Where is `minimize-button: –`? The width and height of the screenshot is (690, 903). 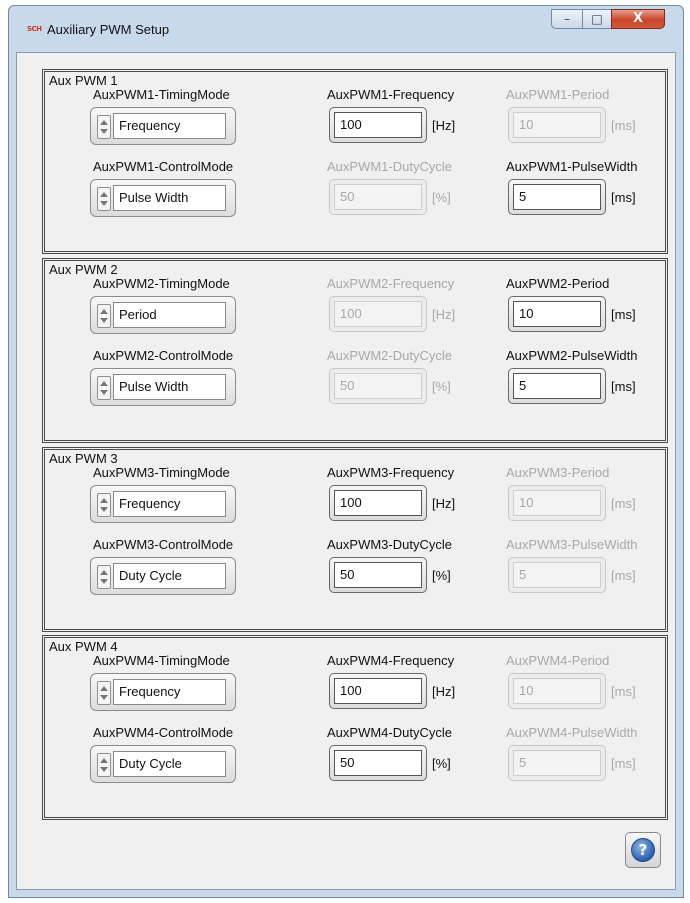 minimize-button: – is located at coordinates (567, 19).